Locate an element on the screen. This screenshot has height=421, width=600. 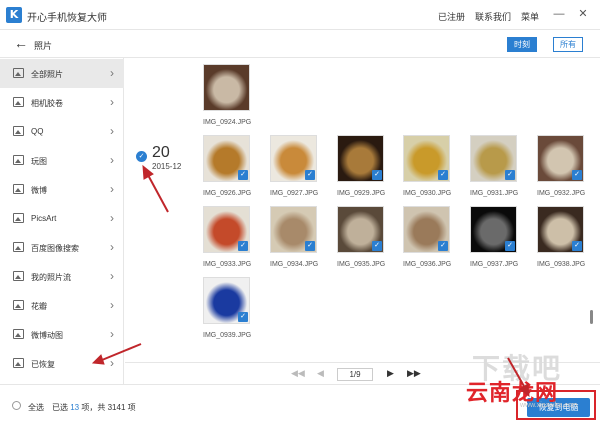
photo-filename: IMG_0933.JPG is located at coordinates (227, 264).